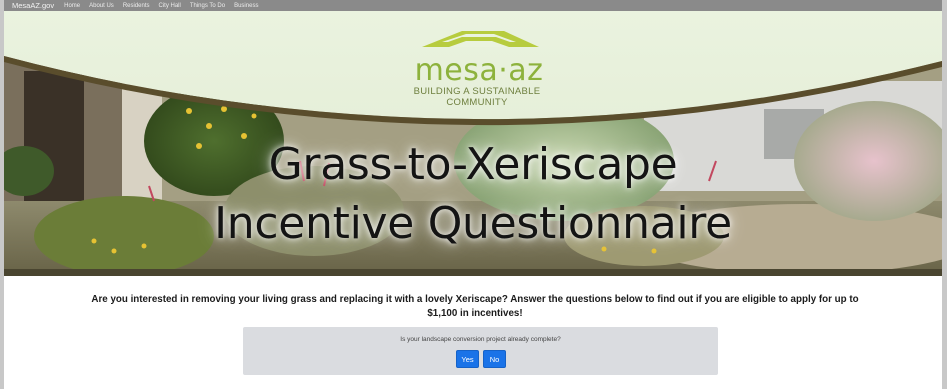 The image size is (947, 389). What do you see at coordinates (174, 6) in the screenshot?
I see `nav-link-city-hall: City Hall` at bounding box center [174, 6].